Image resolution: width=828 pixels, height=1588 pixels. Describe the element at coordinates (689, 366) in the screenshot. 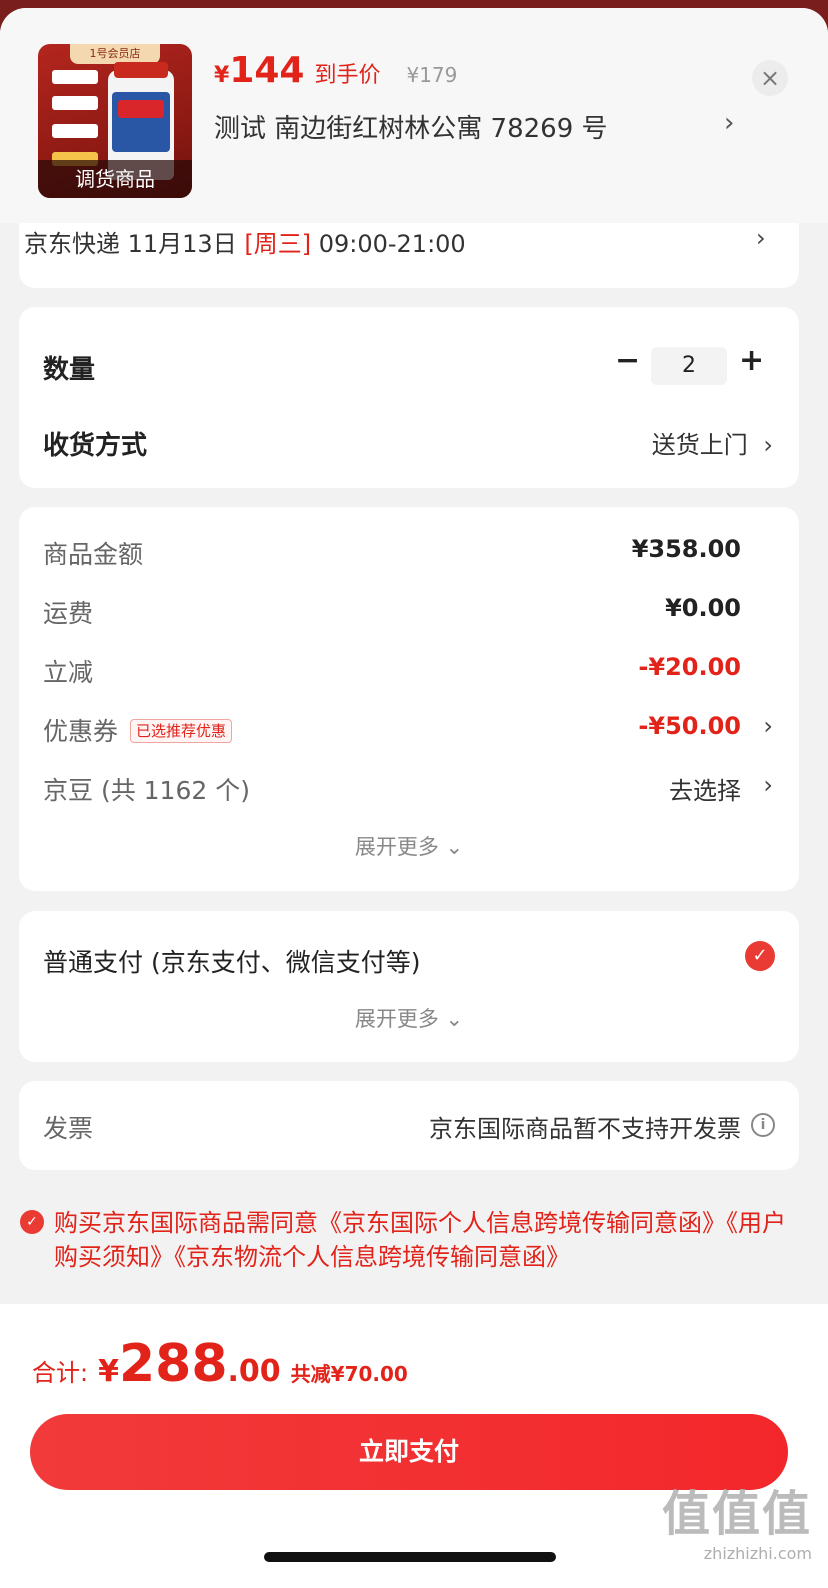

I see `quantity-input: 2` at that location.